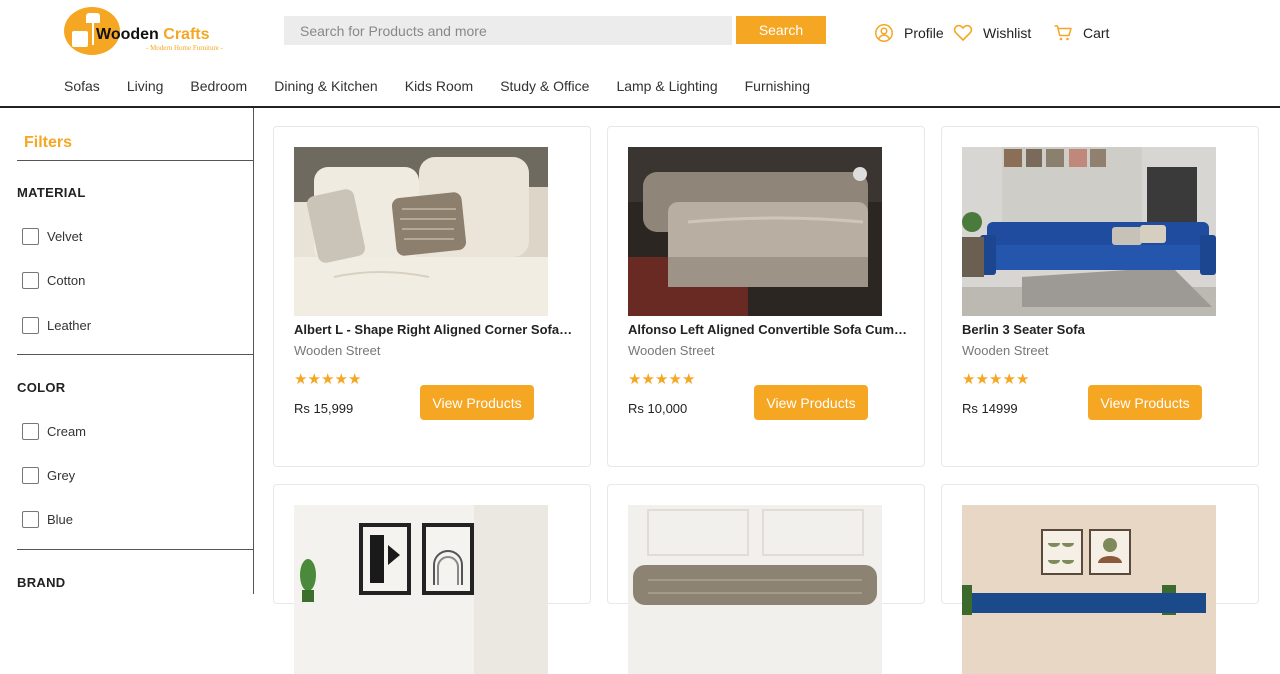 This screenshot has width=1280, height=674. Describe the element at coordinates (145, 87) in the screenshot. I see `nav-item-living: Living` at that location.